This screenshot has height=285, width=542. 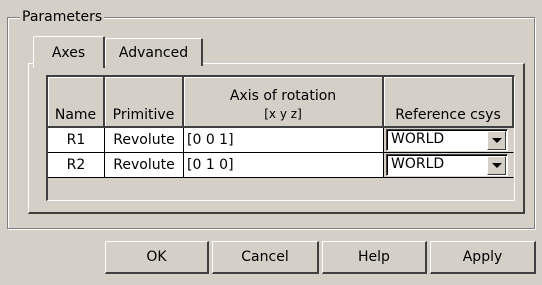 I want to click on column-header-name-label: Name, so click(x=75, y=115).